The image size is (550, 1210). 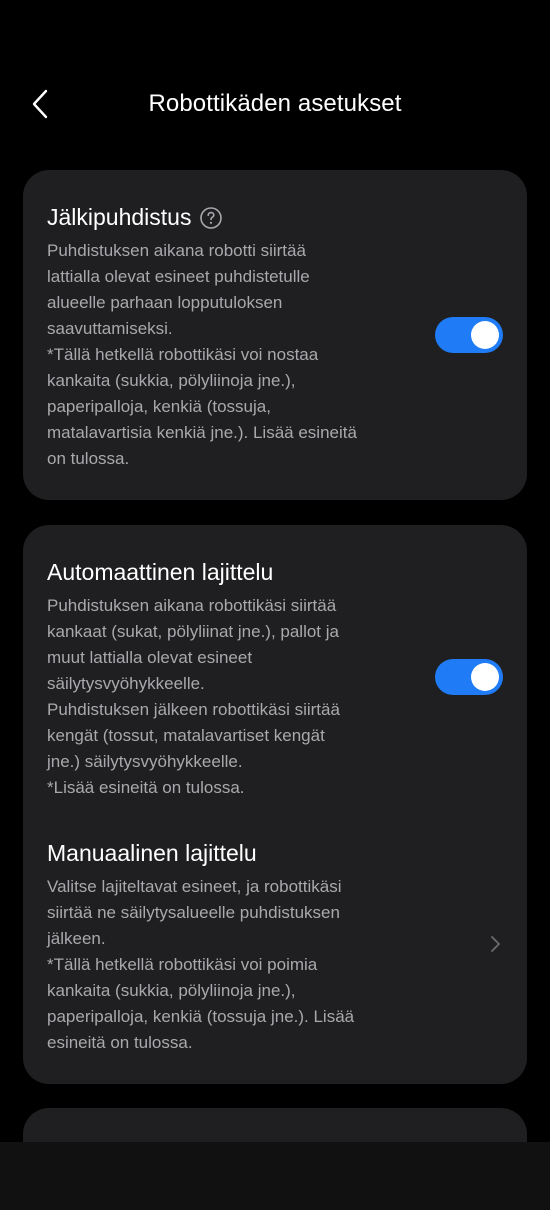 I want to click on top-app-bar: Robottikäden asetukset, so click(x=275, y=104).